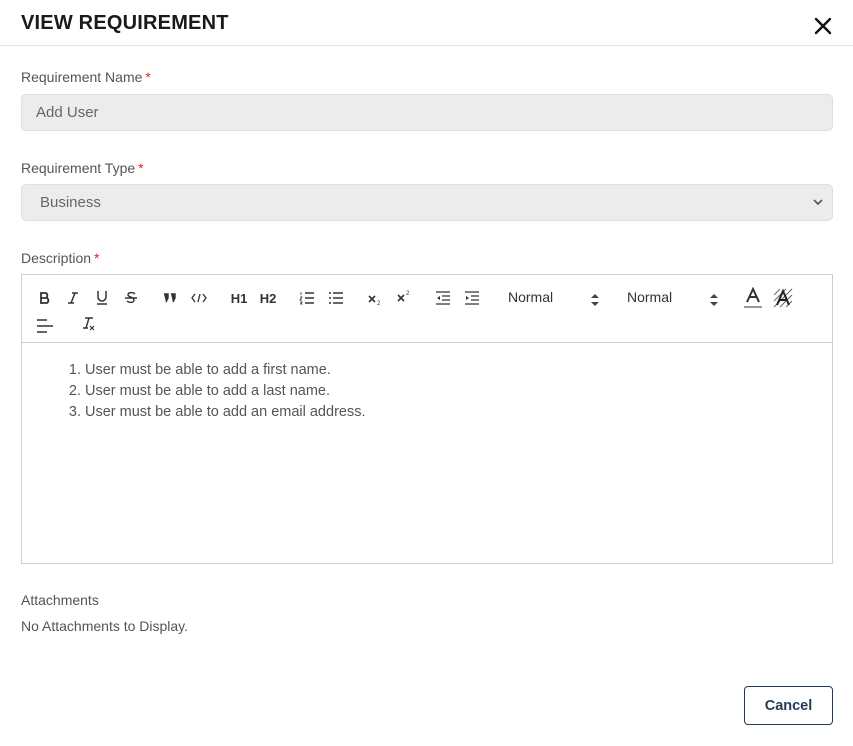 The height and width of the screenshot is (746, 853). What do you see at coordinates (472, 298) in the screenshot?
I see `indent-icon` at bounding box center [472, 298].